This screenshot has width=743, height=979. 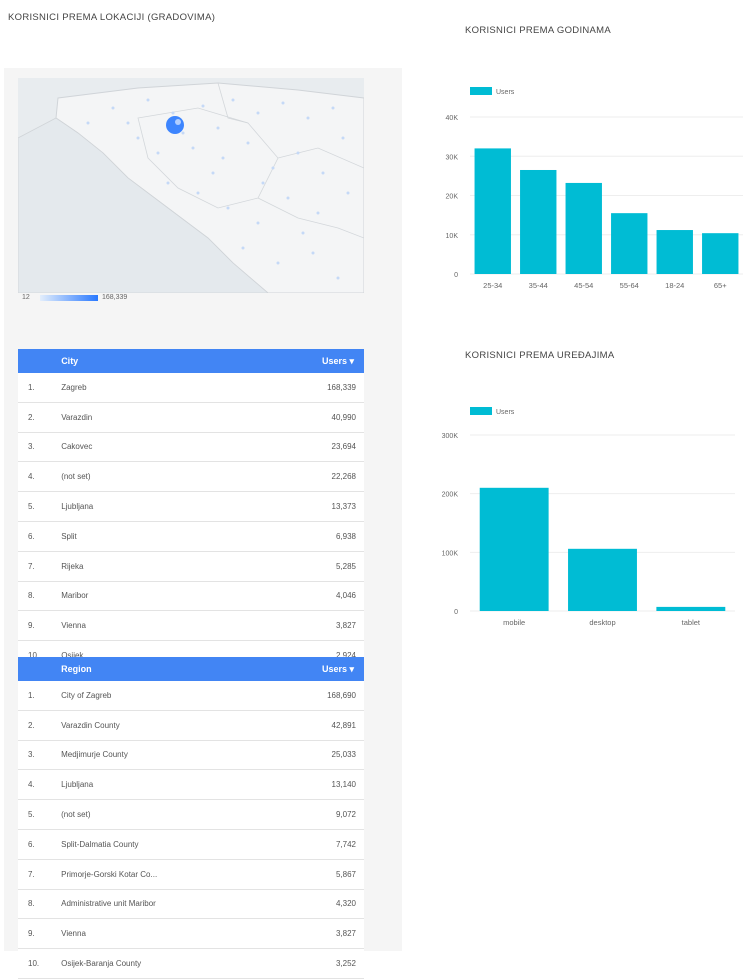 What do you see at coordinates (168, 844) in the screenshot?
I see `row-name: Split-Dalmatia County` at bounding box center [168, 844].